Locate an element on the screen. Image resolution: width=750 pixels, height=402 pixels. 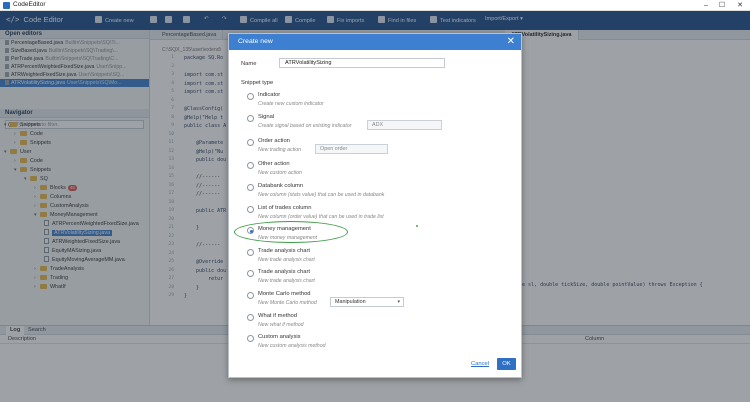
app-icon is located at coordinates (6, 5).